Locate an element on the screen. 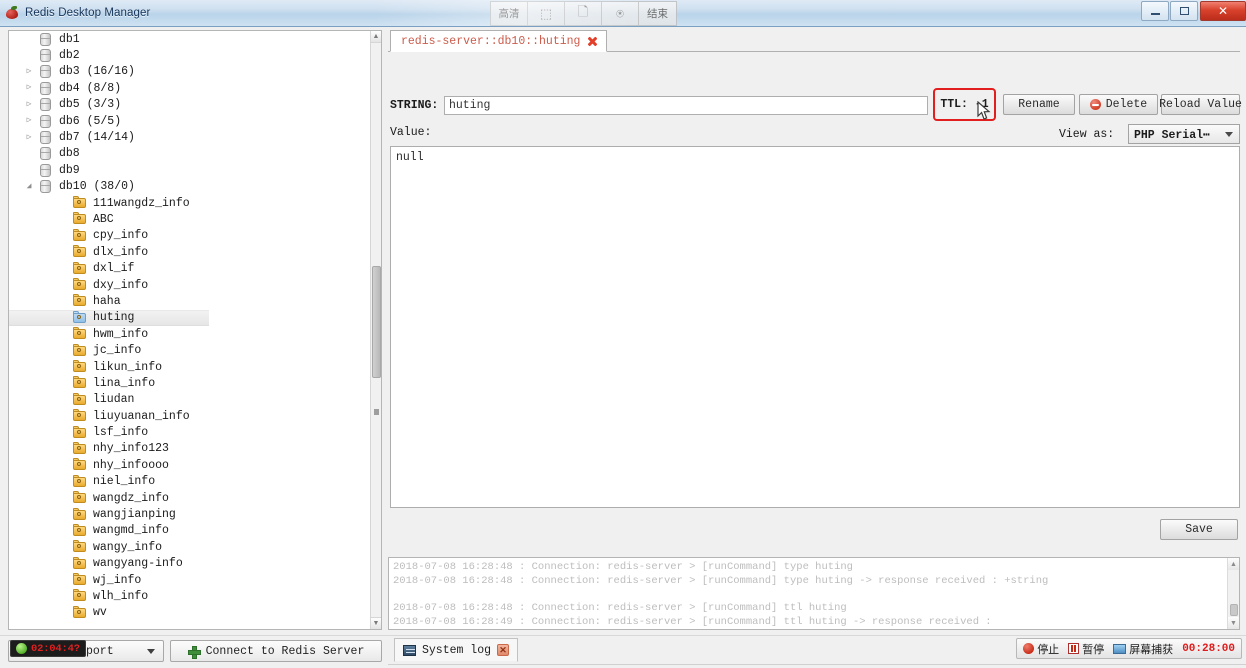 This screenshot has height=668, width=1246. capture-finish-button: 结束 is located at coordinates (657, 13).